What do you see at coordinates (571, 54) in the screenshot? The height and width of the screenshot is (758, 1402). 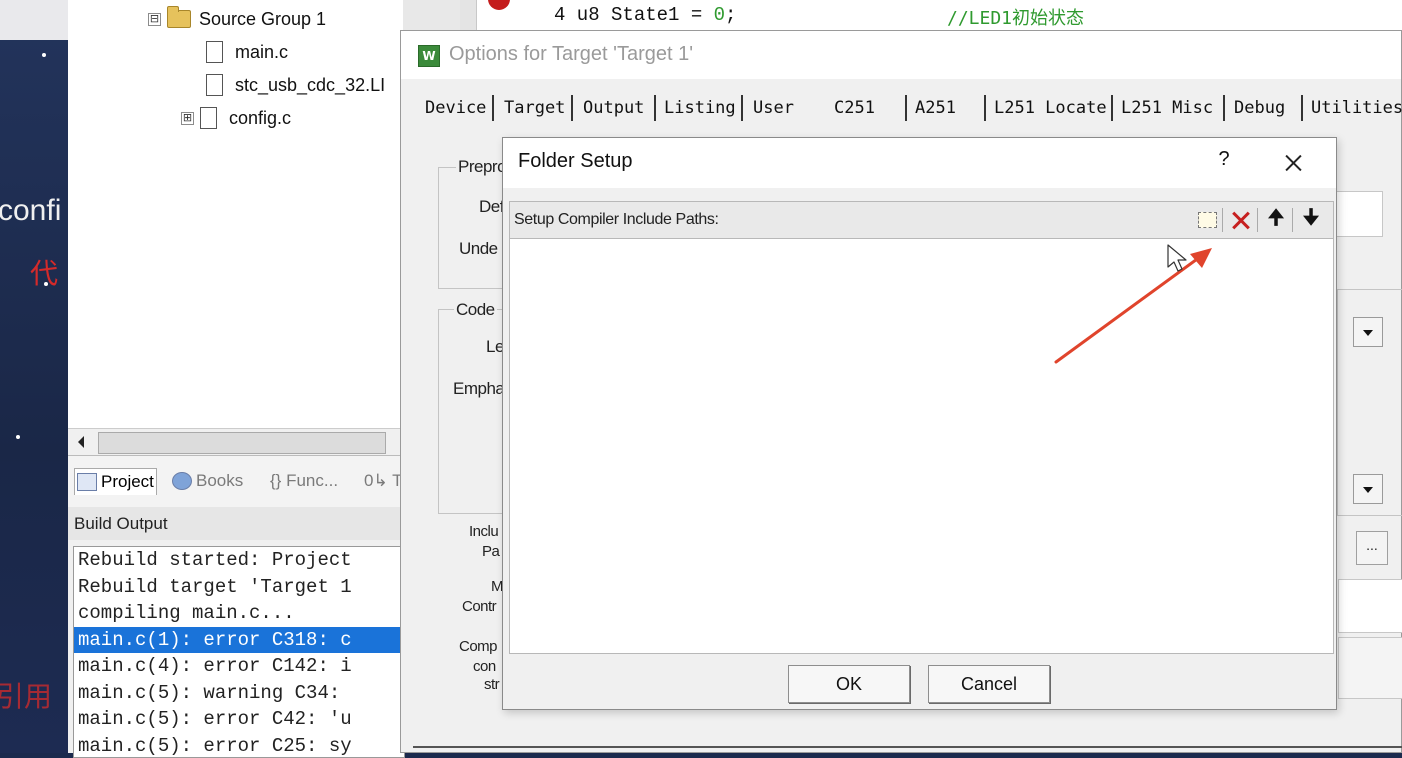 I see `dialog-title: Options for Target 'Target 1'` at bounding box center [571, 54].